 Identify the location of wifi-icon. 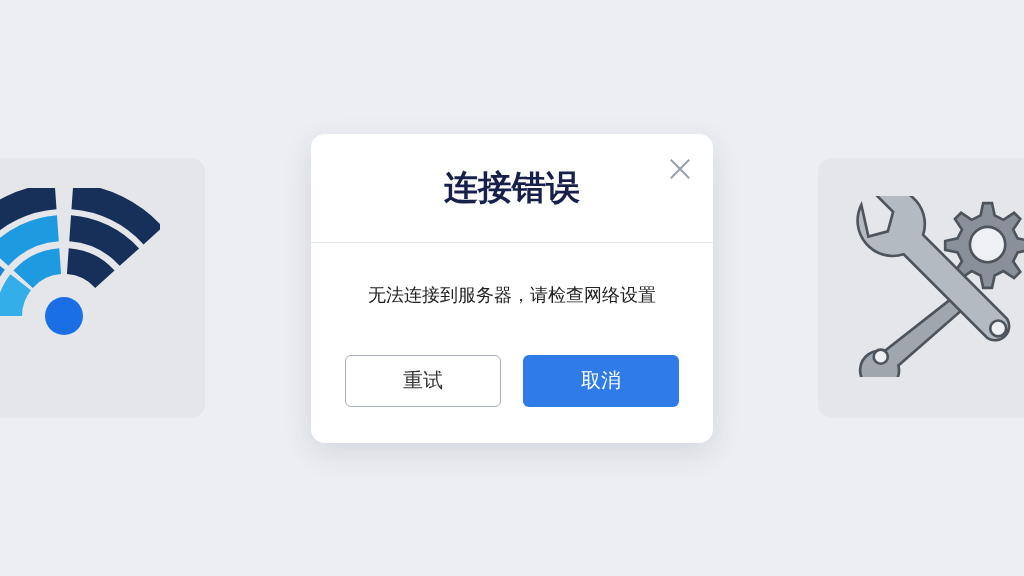
(80, 263).